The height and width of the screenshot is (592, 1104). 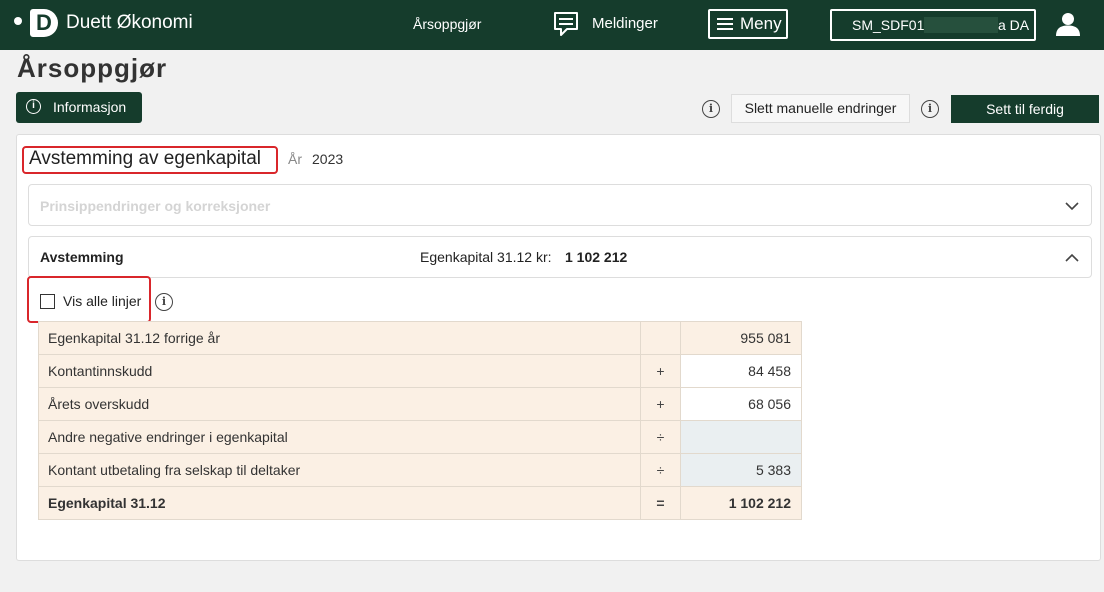 I want to click on page-title: Årsoppgjør, so click(x=92, y=68).